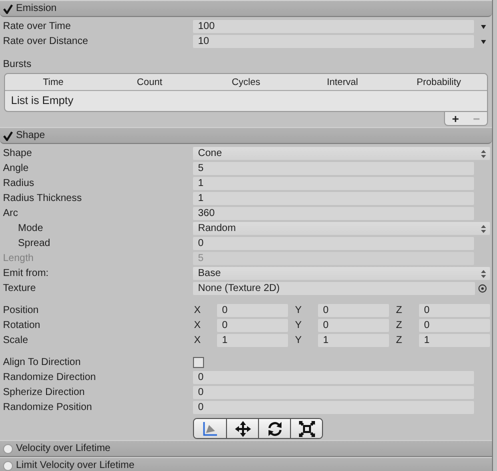 The height and width of the screenshot is (471, 497). I want to click on dropdown: Random, so click(341, 228).